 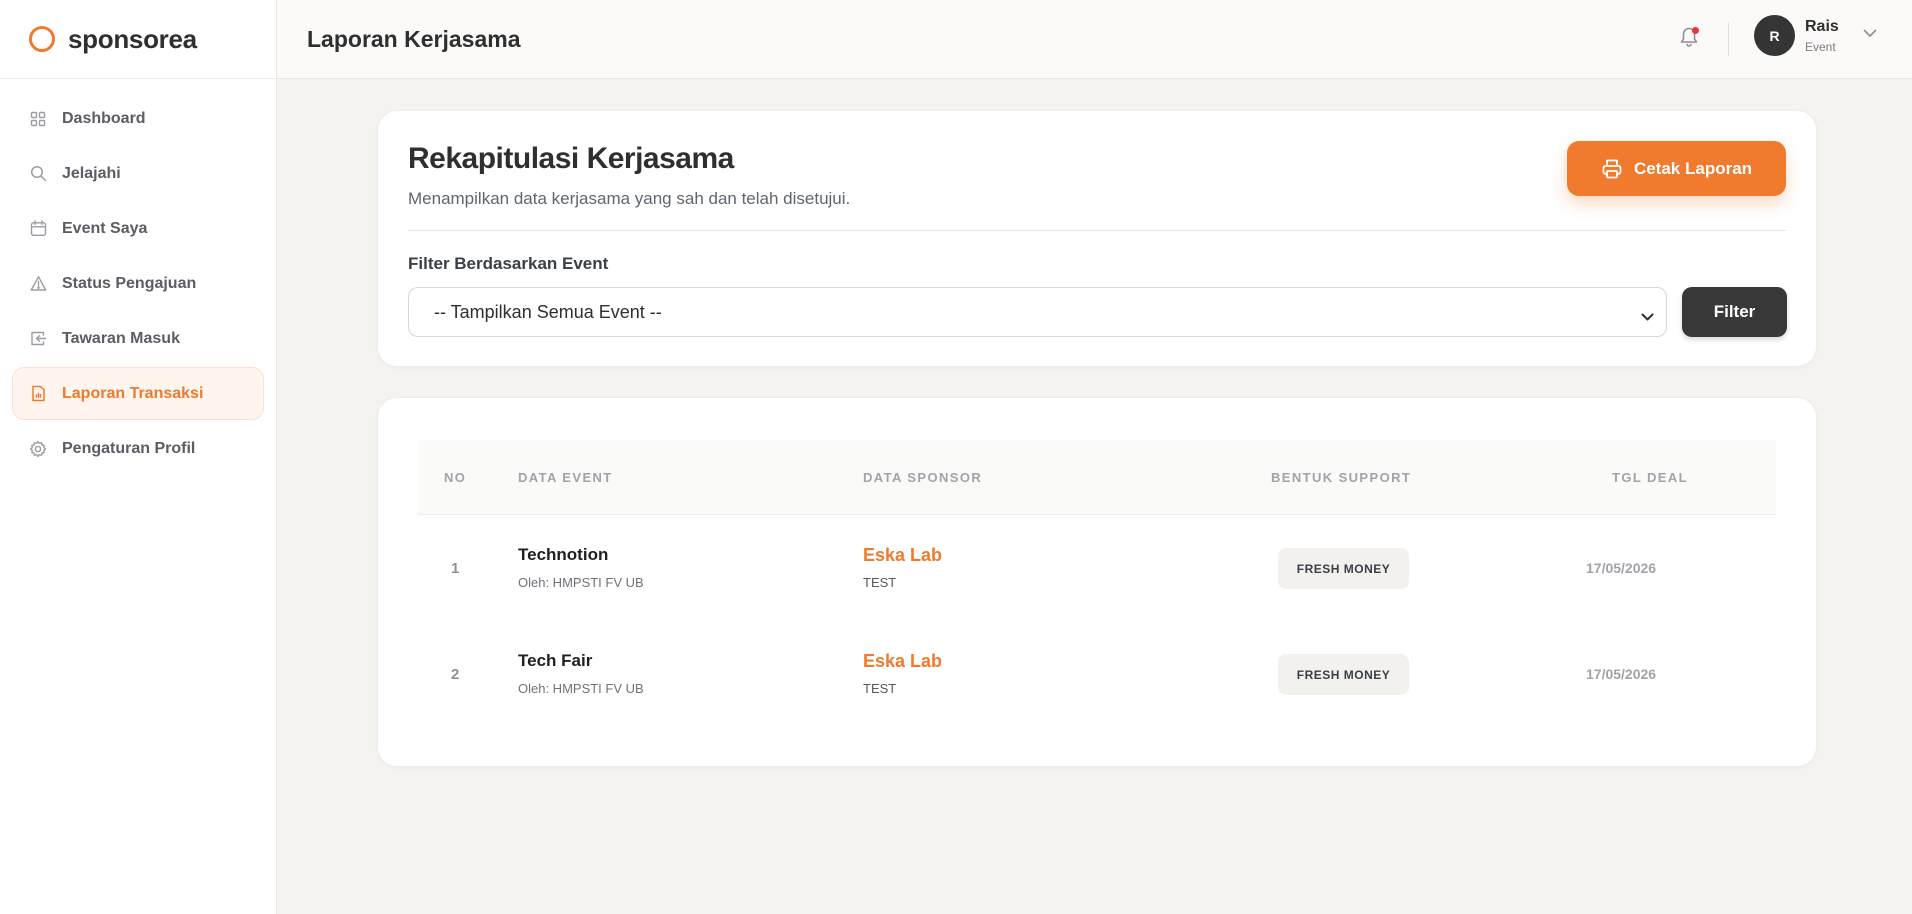 I want to click on sidebar-item-pengaturan-profil: Pengaturan Profil, so click(x=138, y=448).